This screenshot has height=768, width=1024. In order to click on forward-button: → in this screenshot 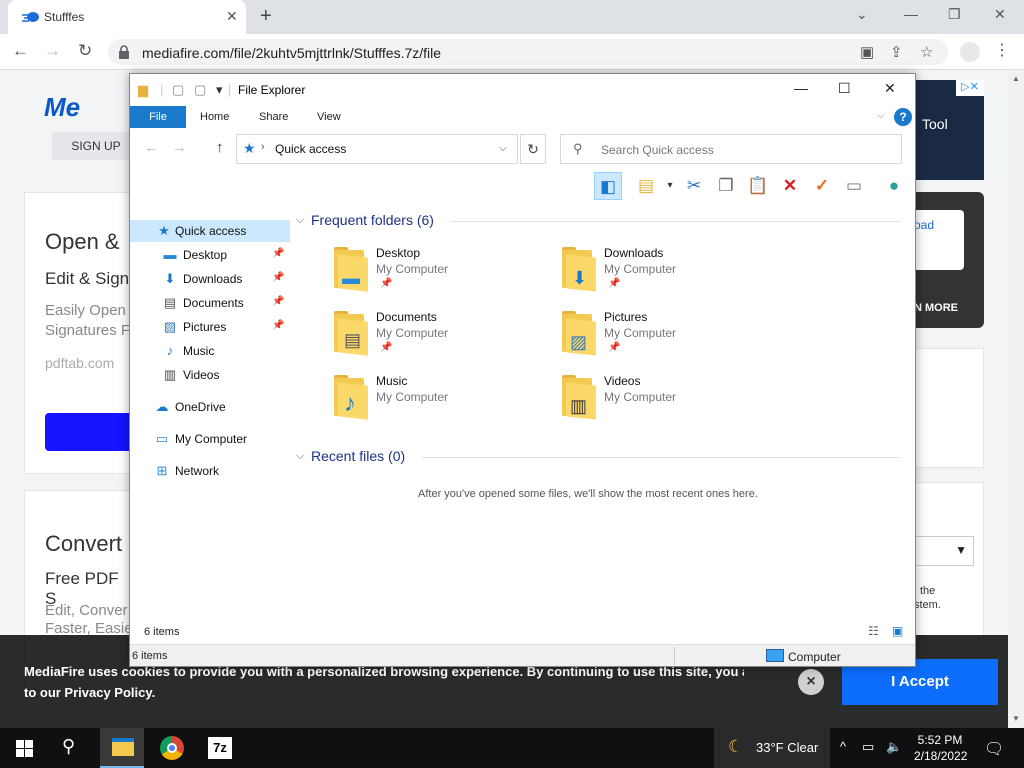, I will do `click(52, 51)`.